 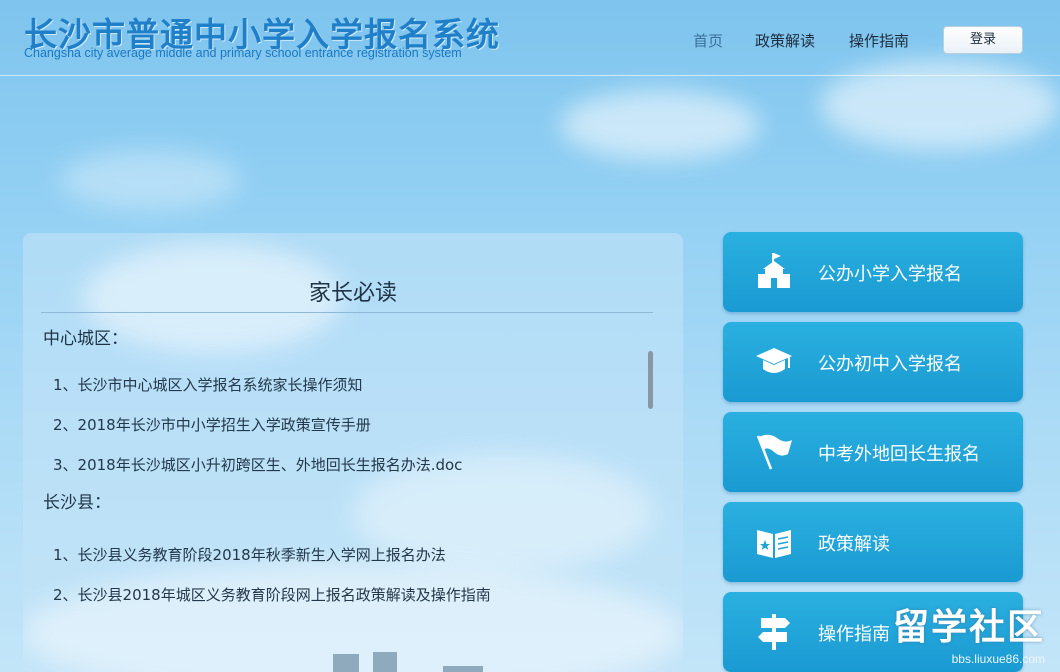 What do you see at coordinates (890, 364) in the screenshot?
I see `button-label: 公办初中入学报名` at bounding box center [890, 364].